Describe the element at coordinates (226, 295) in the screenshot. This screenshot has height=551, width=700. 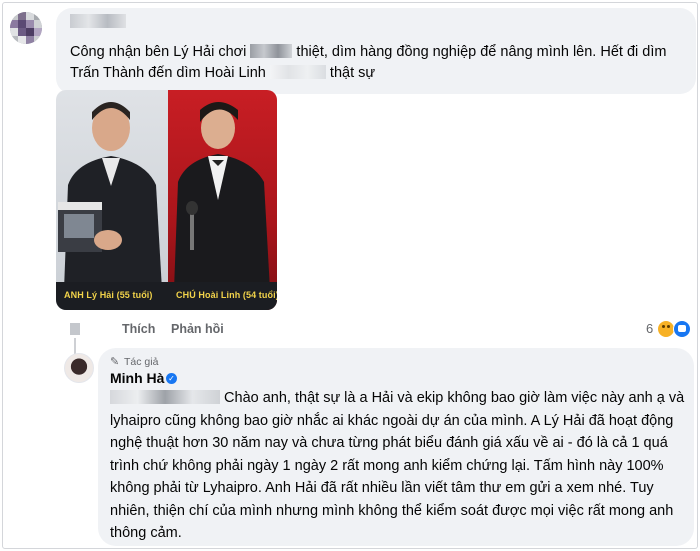
I see `caption-right: CHÚ Hoài Linh (54 tuổi)` at that location.